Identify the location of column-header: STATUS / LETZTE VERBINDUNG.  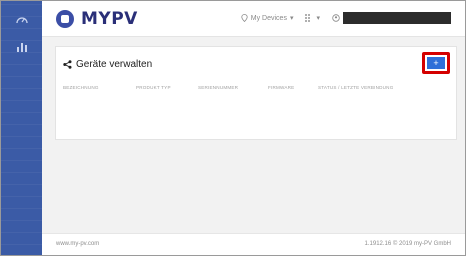
(355, 87).